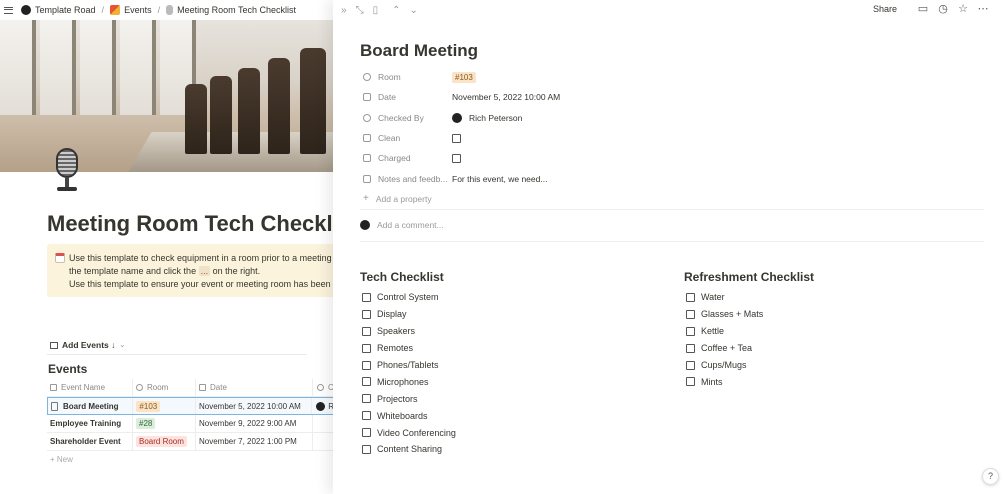  I want to click on todo-item: Control System, so click(408, 297).